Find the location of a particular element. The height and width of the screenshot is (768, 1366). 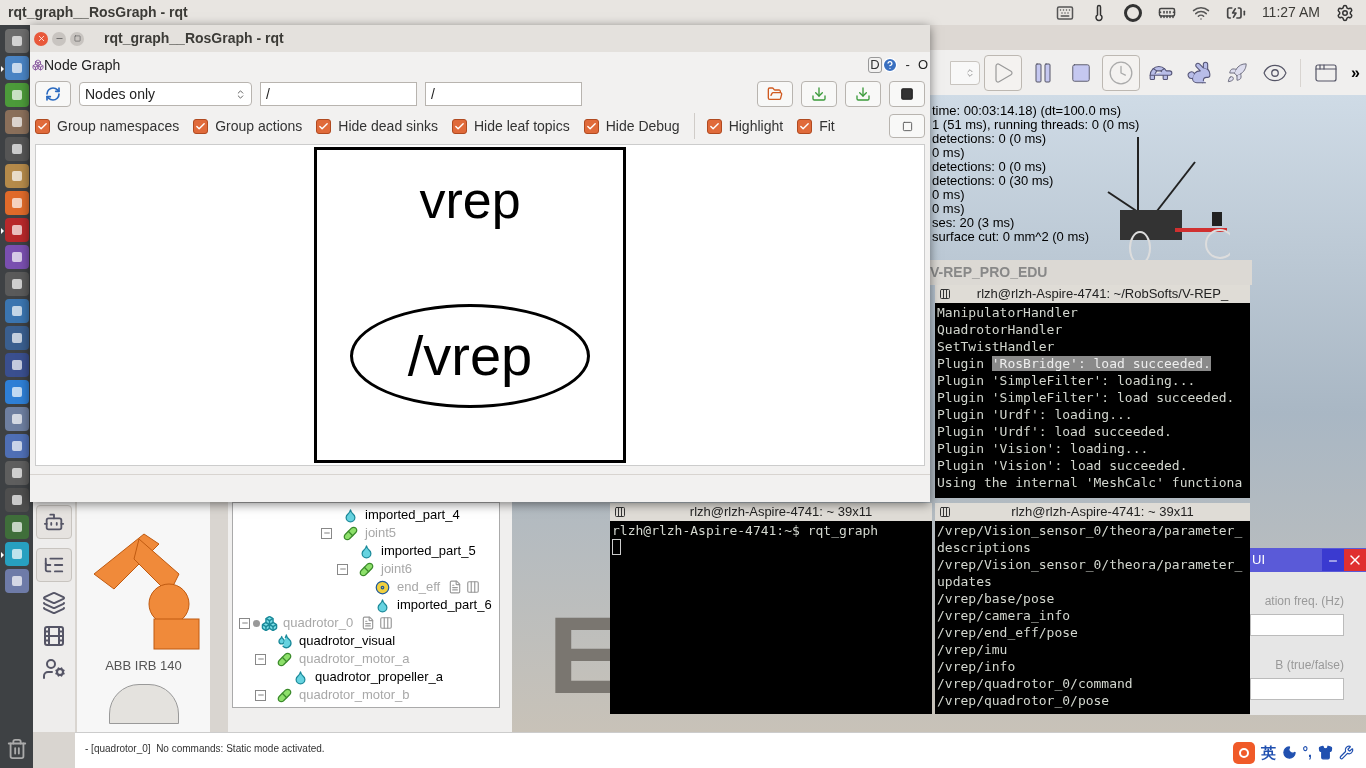

tree-item: imported_part_6 is located at coordinates (444, 605).